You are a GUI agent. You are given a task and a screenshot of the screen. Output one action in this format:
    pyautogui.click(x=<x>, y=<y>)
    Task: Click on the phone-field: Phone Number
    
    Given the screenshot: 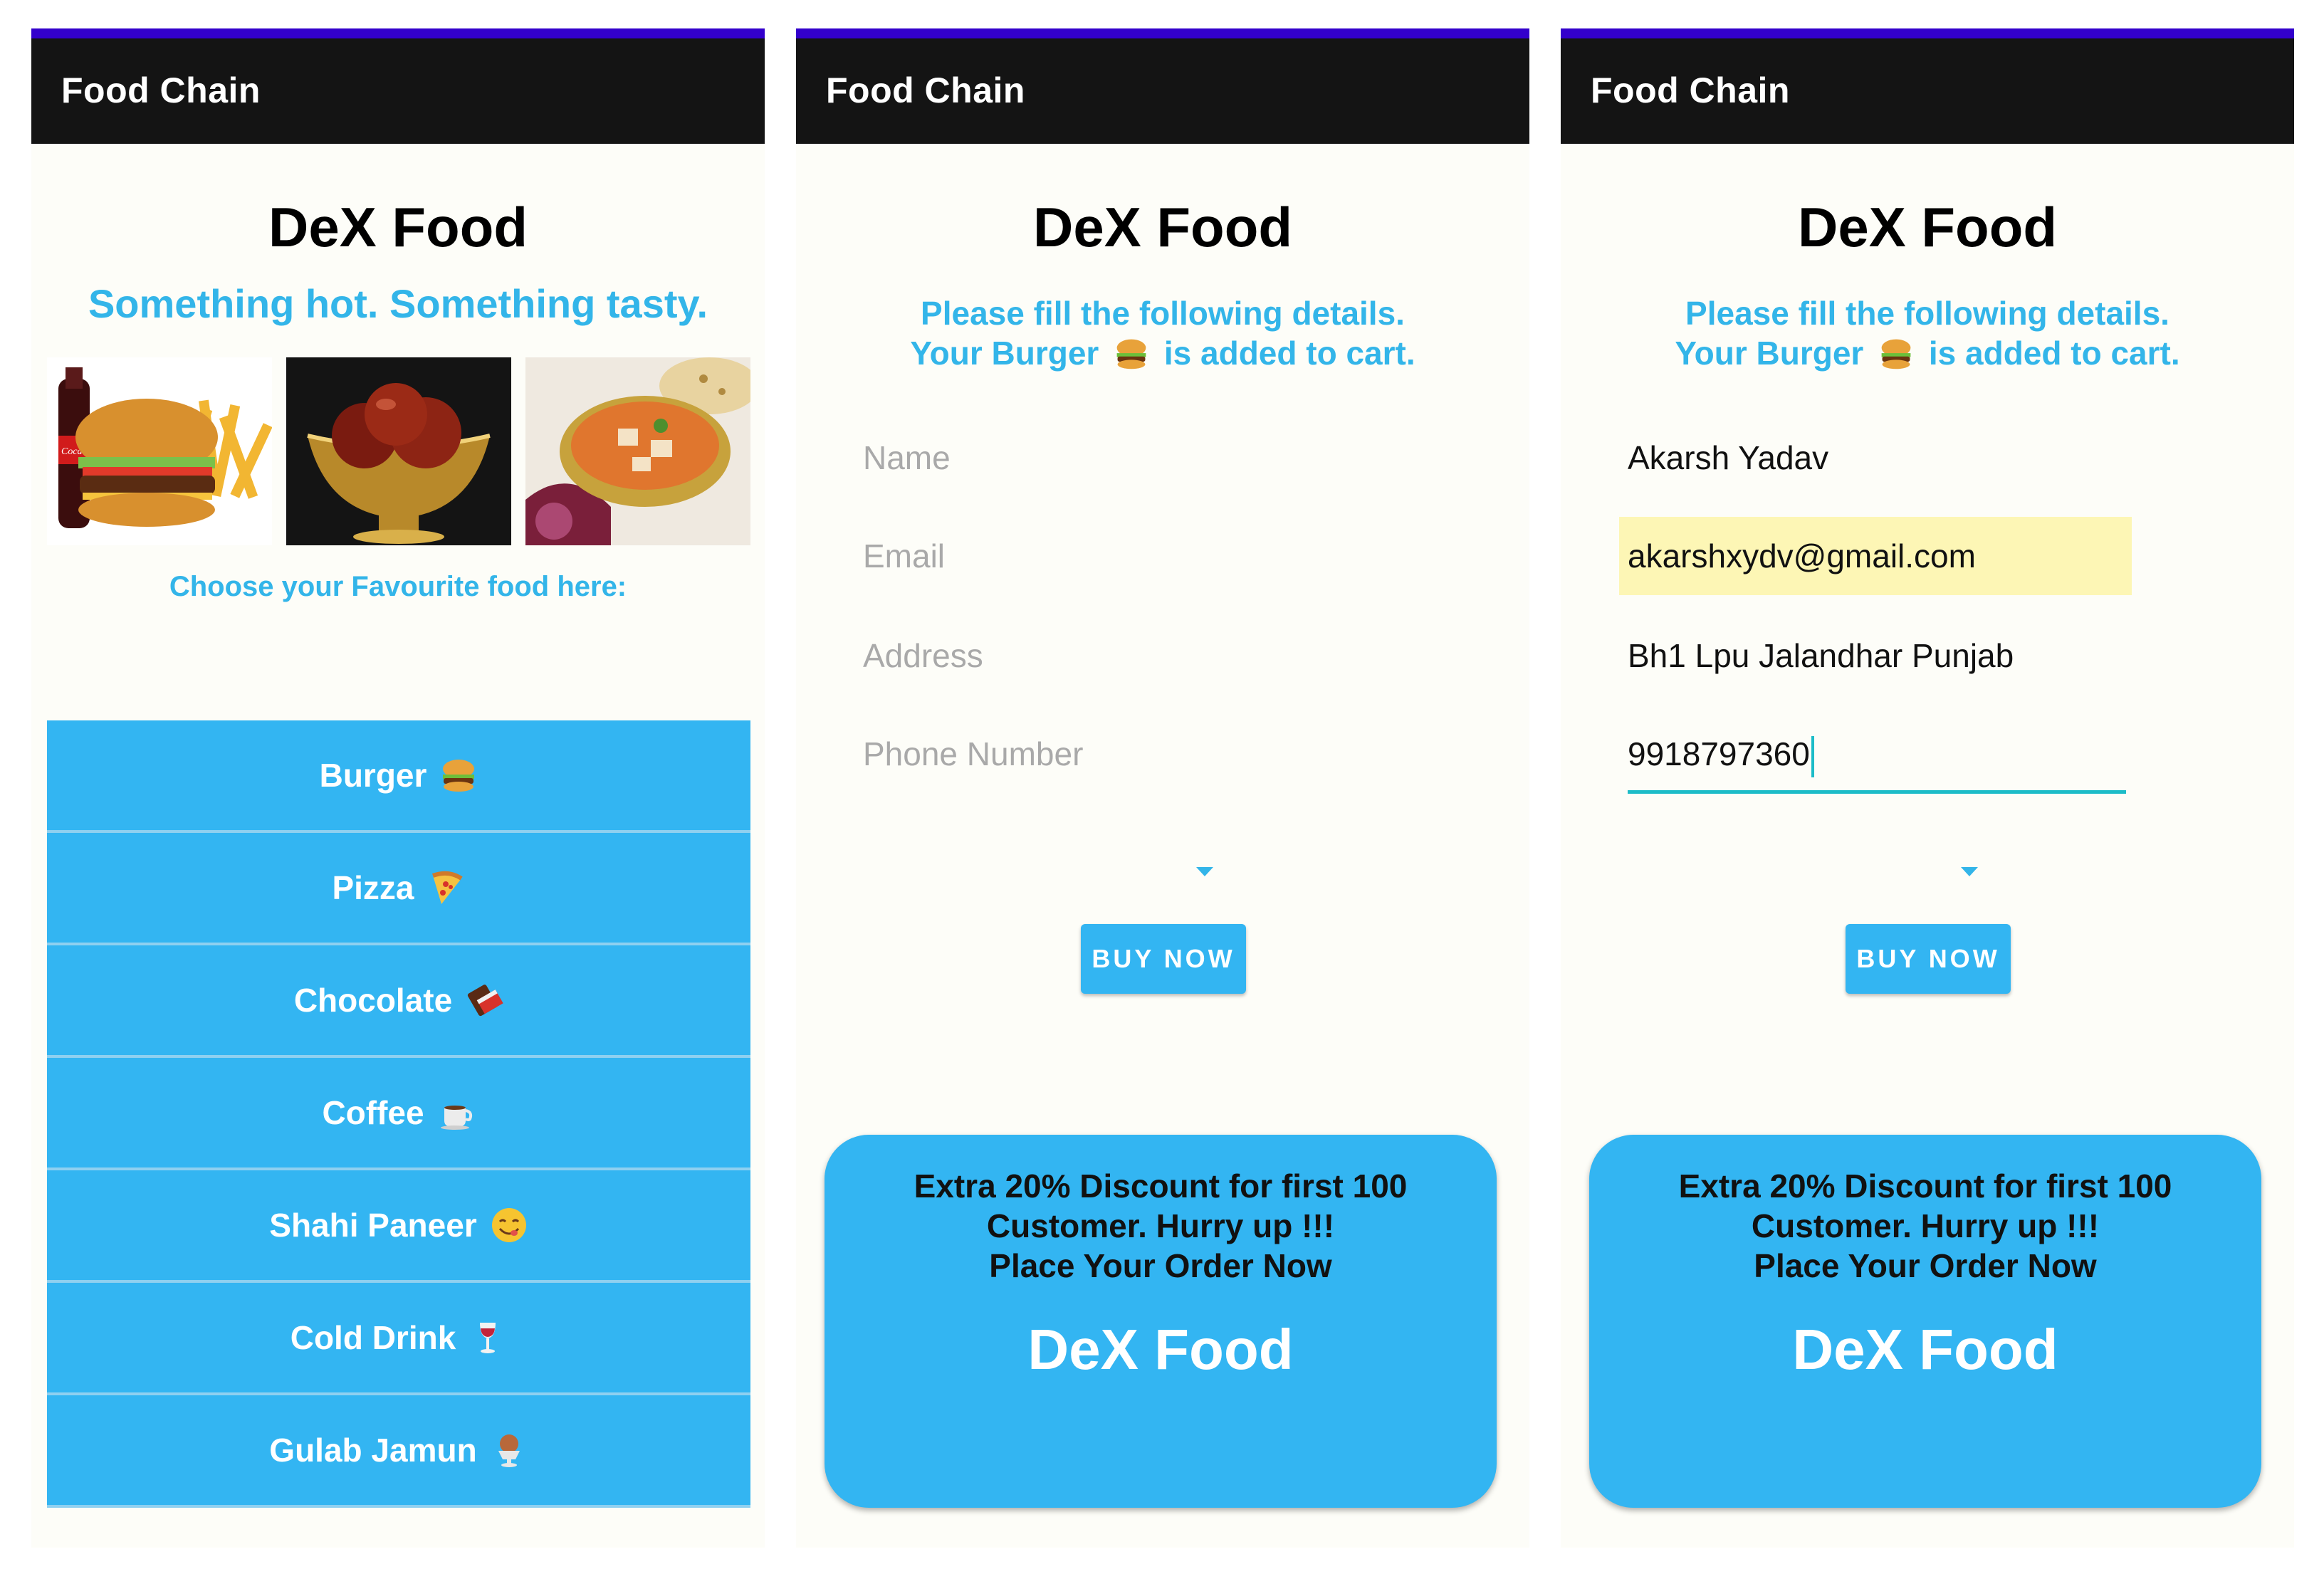 What is the action you would take?
    pyautogui.click(x=1112, y=754)
    